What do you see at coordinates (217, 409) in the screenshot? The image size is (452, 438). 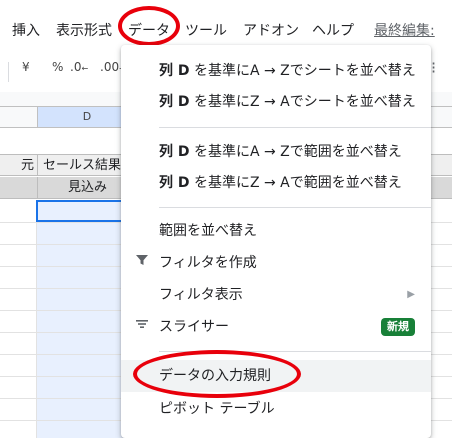 I see `pivot-table-label: ピボット テーブル` at bounding box center [217, 409].